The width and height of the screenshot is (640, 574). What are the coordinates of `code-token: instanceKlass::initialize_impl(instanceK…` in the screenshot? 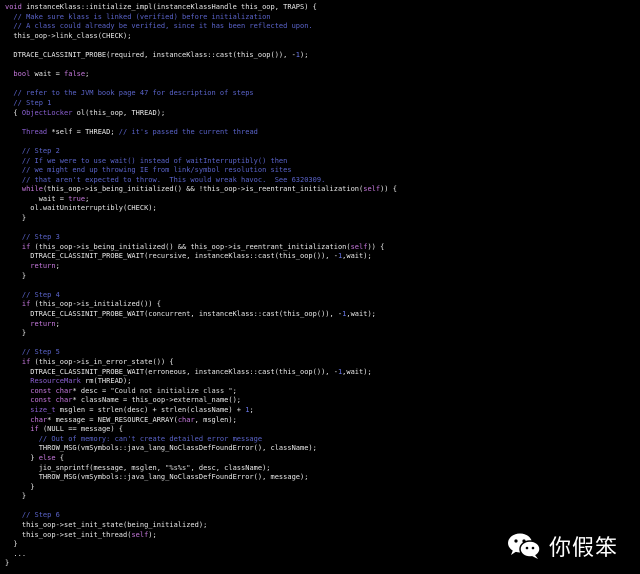 It's located at (171, 7).